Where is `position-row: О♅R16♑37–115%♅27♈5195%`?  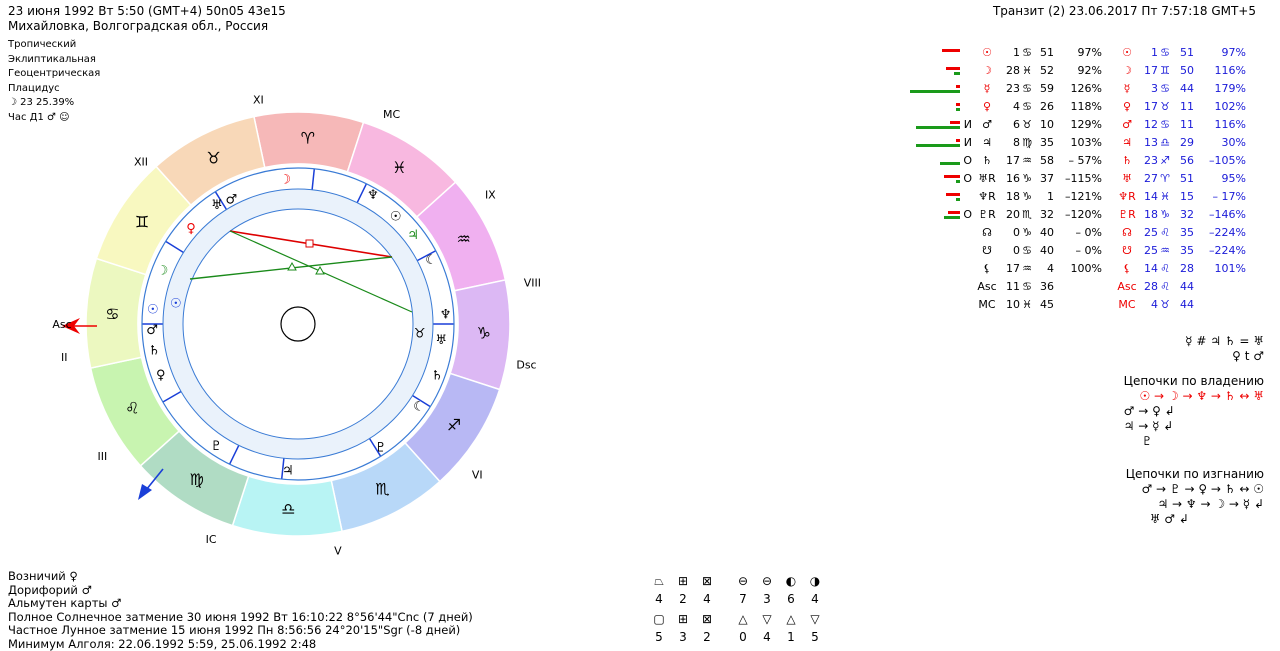
position-row: О♅R16♑37–115%♅27♈5195% is located at coordinates (1080, 179).